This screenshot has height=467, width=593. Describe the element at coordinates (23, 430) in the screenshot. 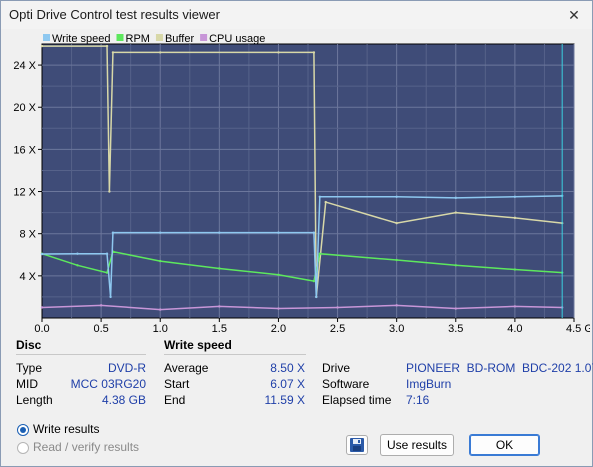

I see `write-results-radio` at that location.